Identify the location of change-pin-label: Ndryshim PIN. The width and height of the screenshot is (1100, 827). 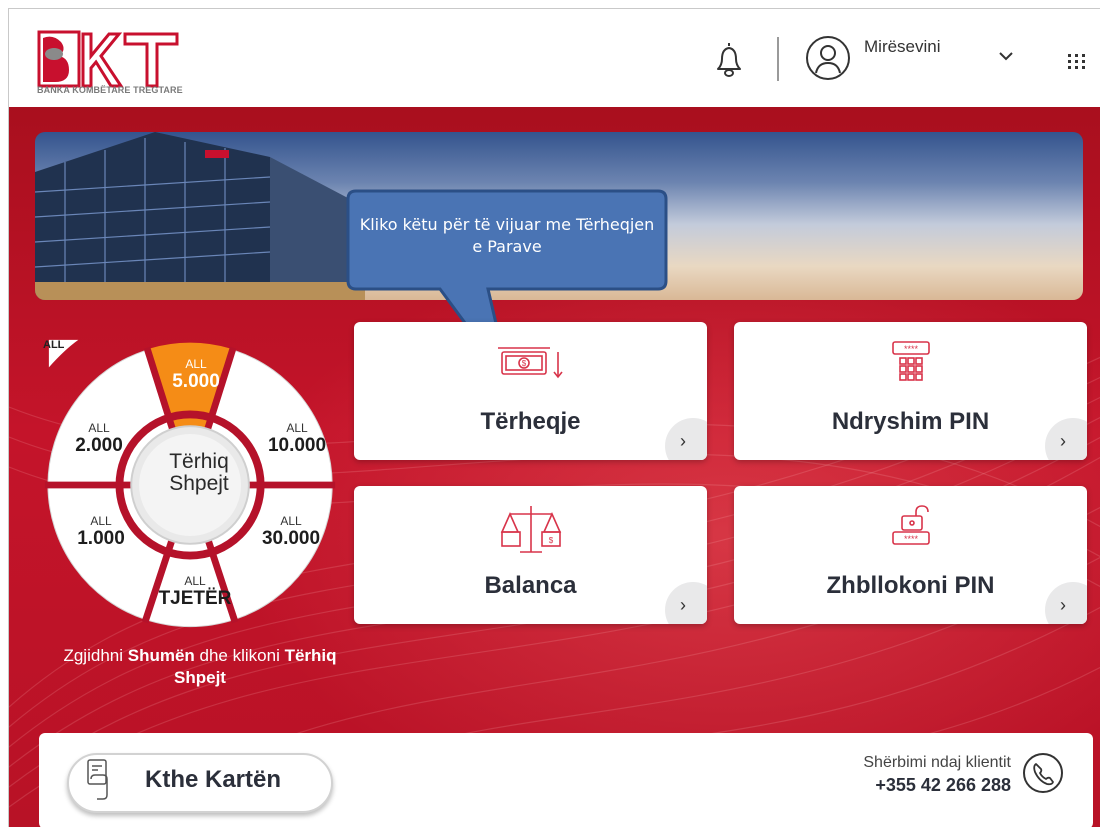
(910, 421).